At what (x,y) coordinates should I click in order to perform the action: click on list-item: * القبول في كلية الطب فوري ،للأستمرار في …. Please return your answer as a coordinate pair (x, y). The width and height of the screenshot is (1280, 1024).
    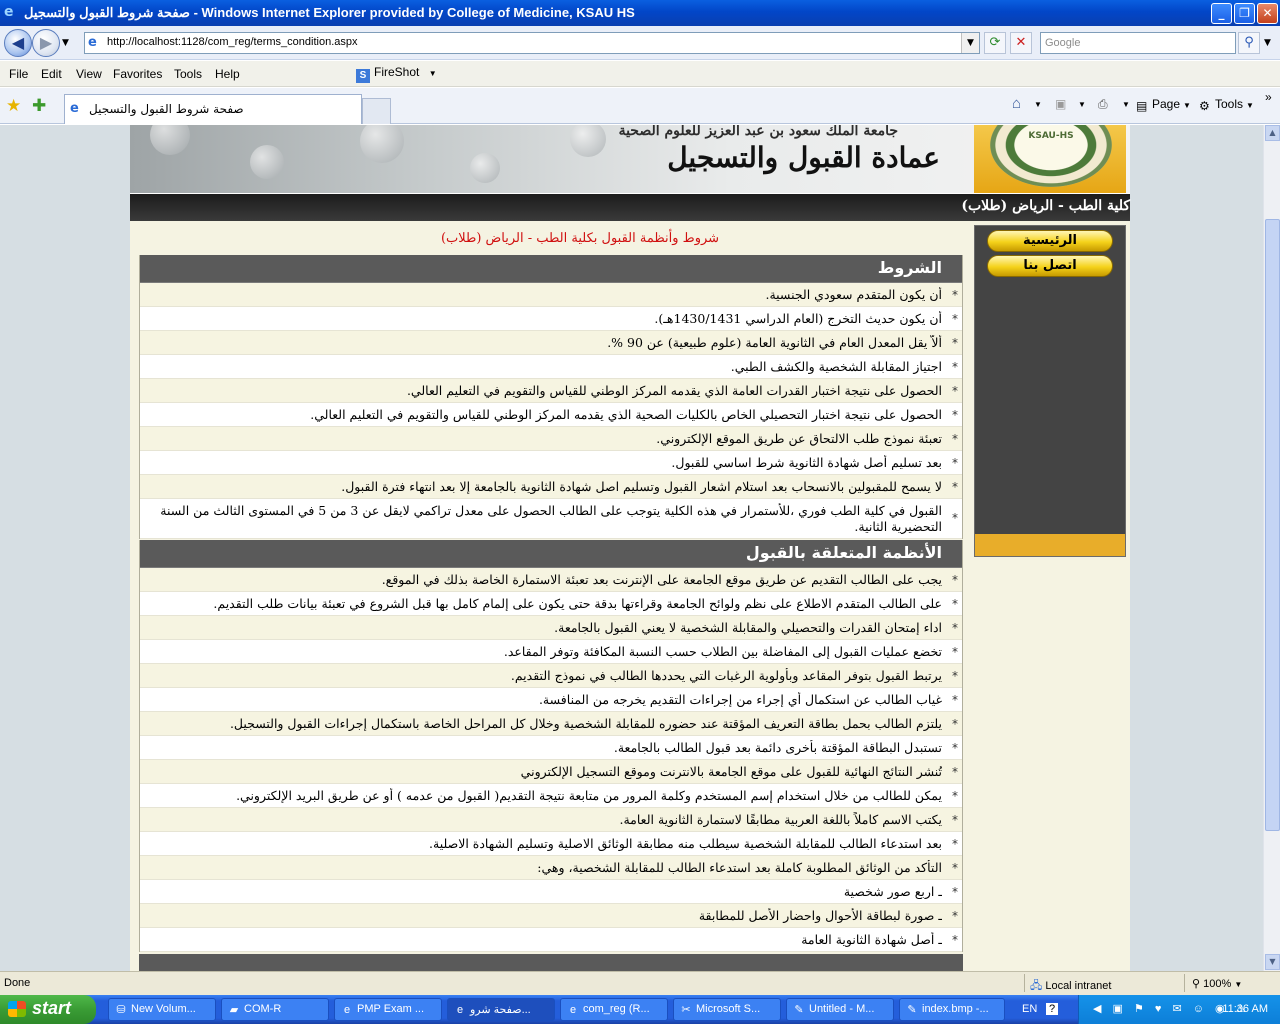
    Looking at the image, I should click on (551, 519).